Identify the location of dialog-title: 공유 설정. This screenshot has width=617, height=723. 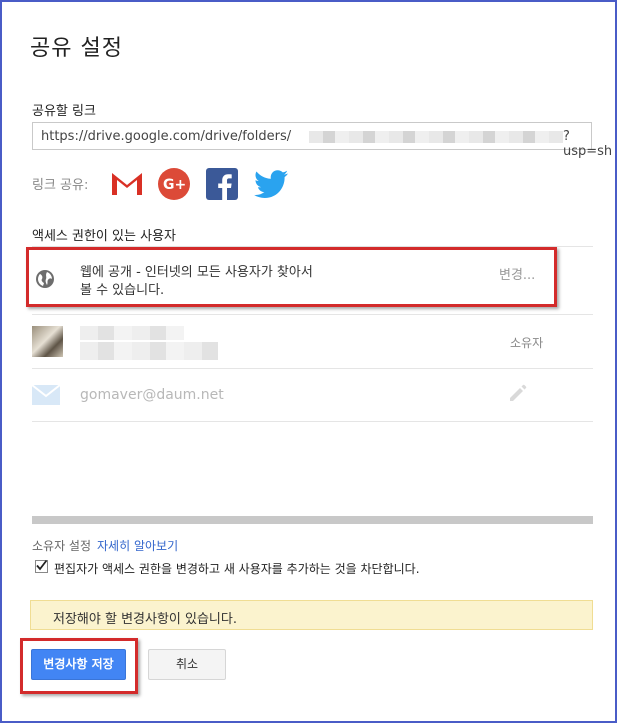
(76, 48).